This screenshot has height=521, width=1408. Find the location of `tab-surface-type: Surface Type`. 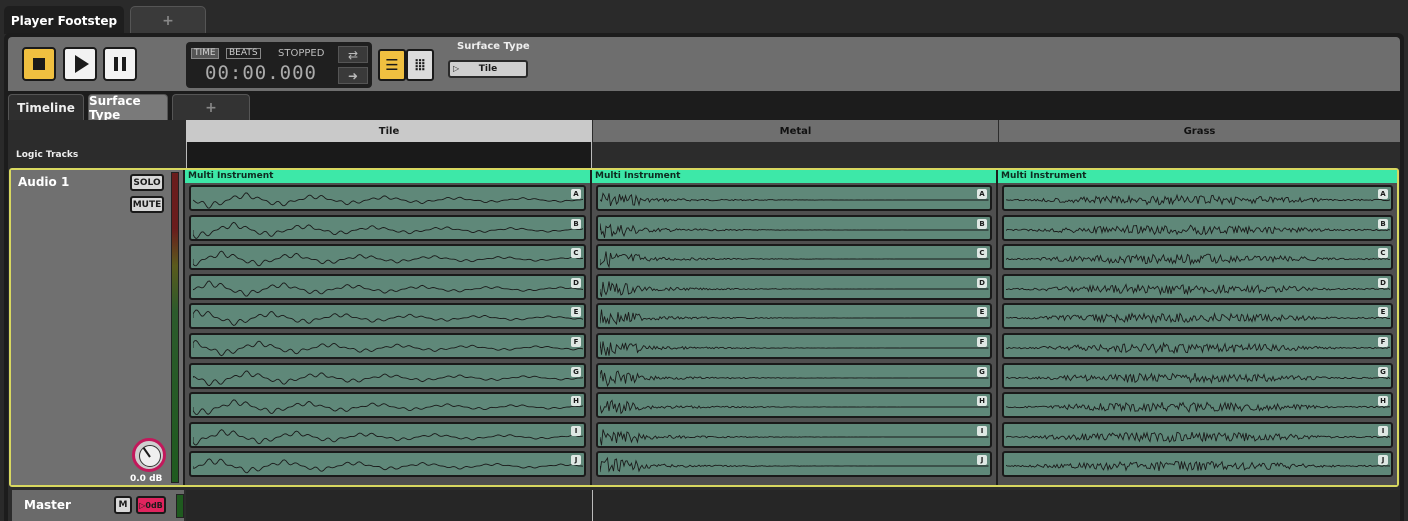

tab-surface-type: Surface Type is located at coordinates (128, 108).